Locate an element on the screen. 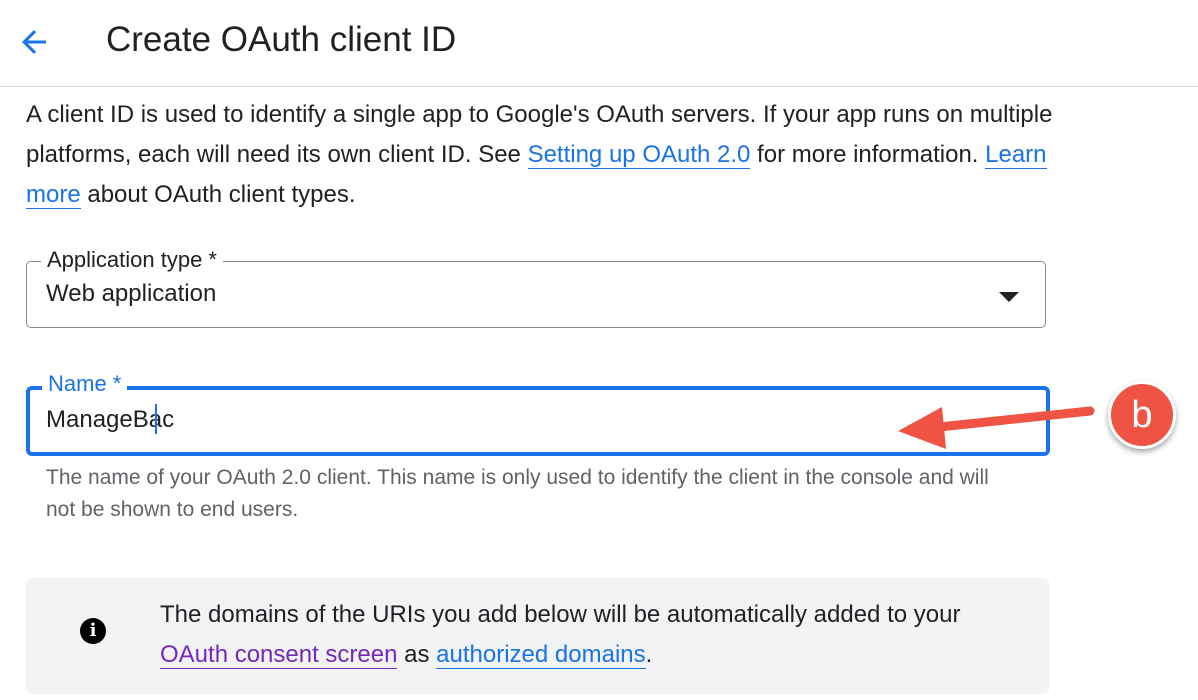 The width and height of the screenshot is (1198, 700). annotation-badge: b is located at coordinates (1142, 415).